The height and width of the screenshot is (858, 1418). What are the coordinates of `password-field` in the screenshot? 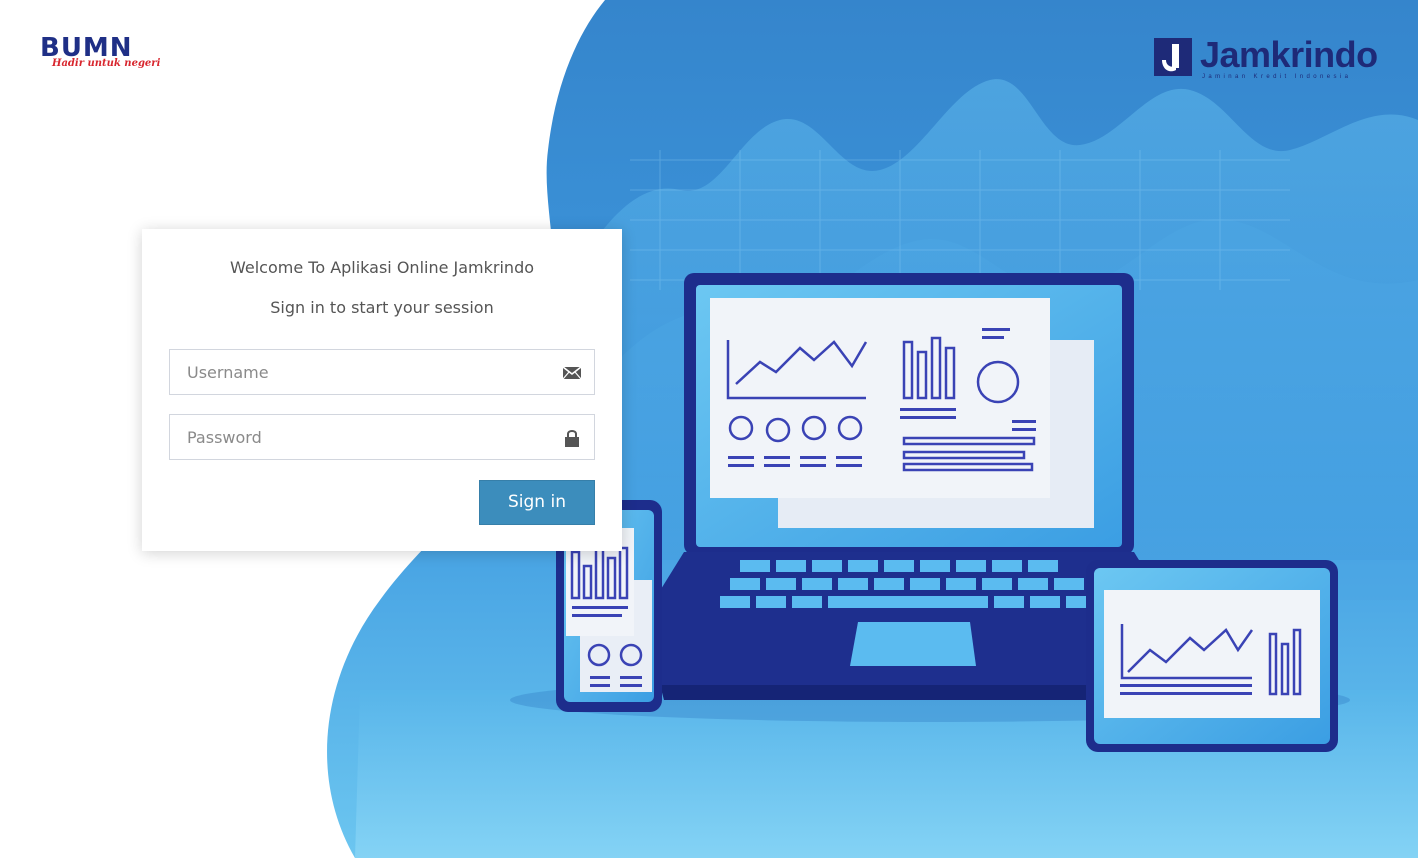 It's located at (382, 437).